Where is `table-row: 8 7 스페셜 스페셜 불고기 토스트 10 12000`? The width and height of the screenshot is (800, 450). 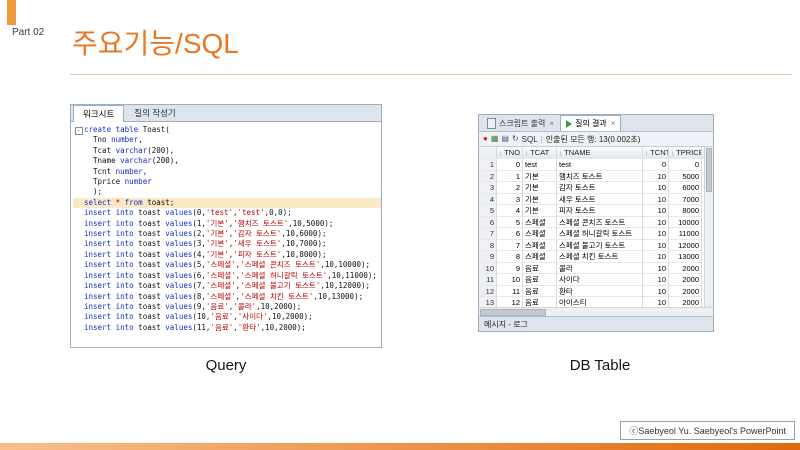
table-row: 8 7 스페셜 스페셜 불고기 토스트 10 12000 is located at coordinates (591, 245).